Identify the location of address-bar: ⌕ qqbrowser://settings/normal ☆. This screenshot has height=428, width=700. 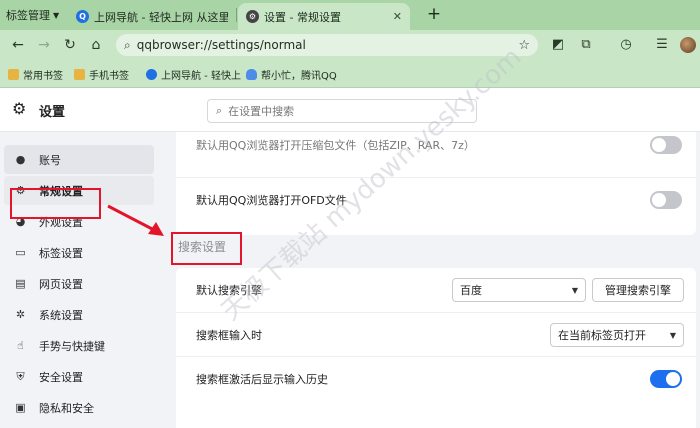
(327, 45).